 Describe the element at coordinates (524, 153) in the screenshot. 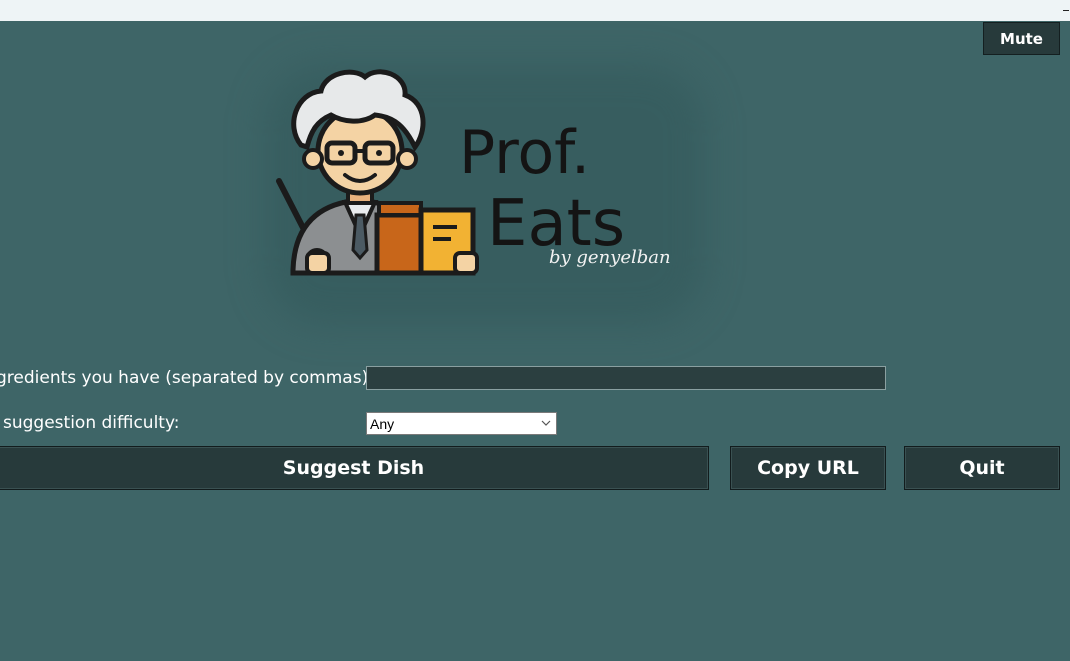

I see `logo-title-line1: Prof.` at that location.